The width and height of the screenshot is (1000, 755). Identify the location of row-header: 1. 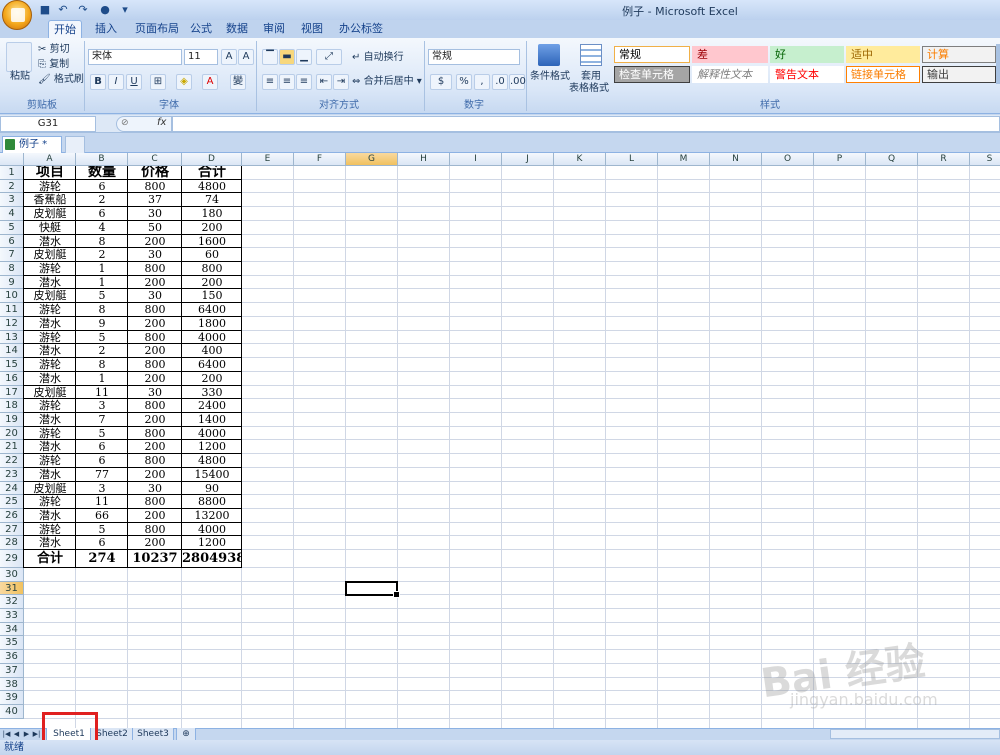
(12, 173).